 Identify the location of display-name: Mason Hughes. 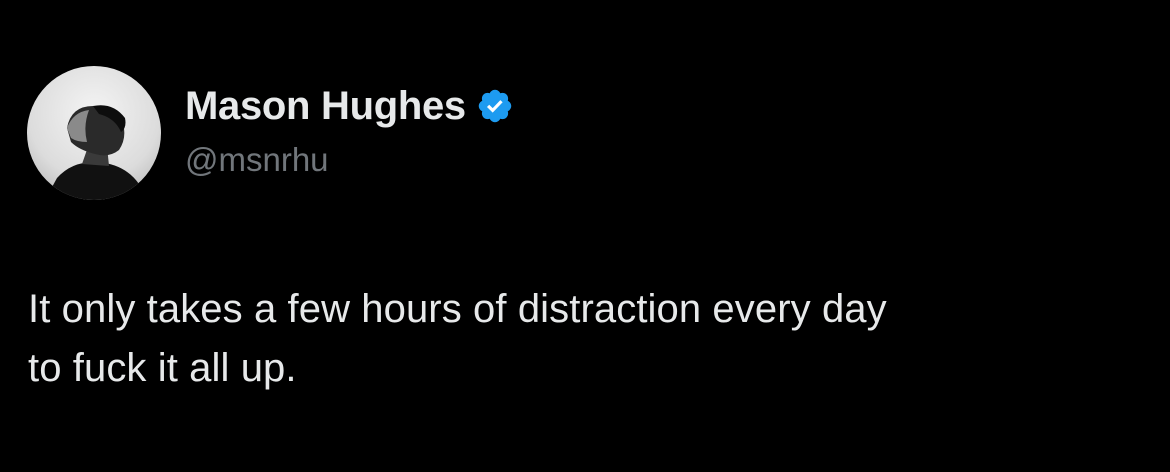
(325, 106).